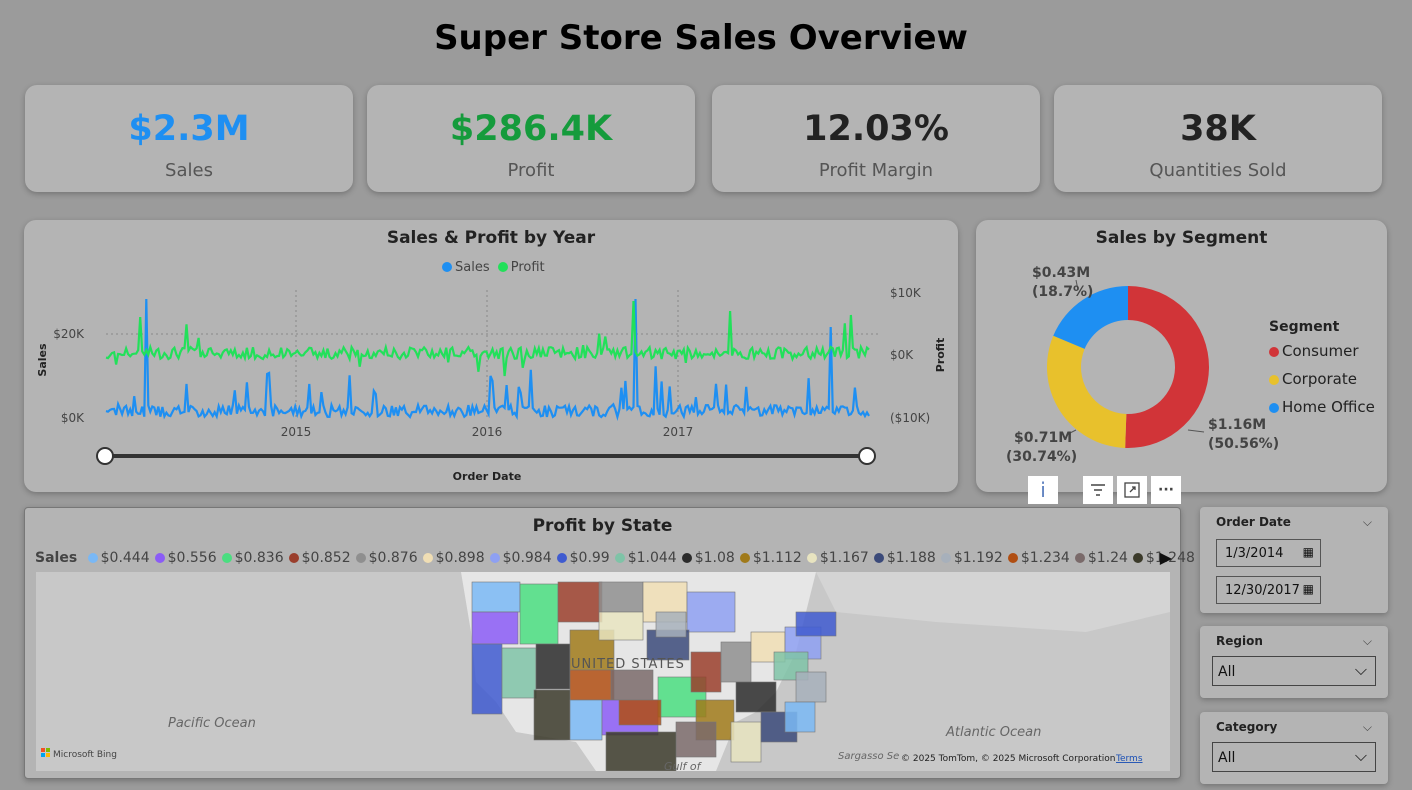 The height and width of the screenshot is (790, 1412). I want to click on terms-link: Terms, so click(1129, 759).